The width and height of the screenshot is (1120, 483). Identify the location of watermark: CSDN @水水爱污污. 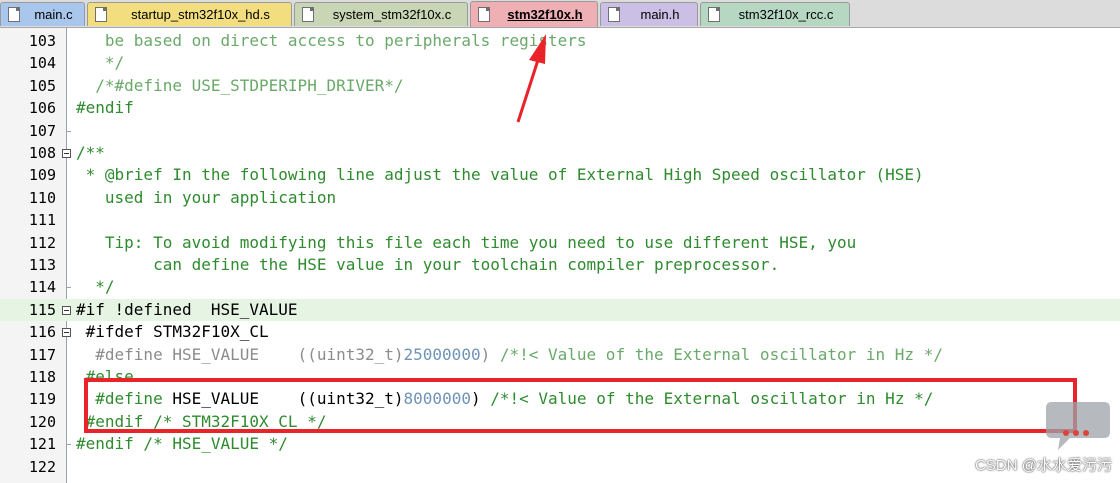
(1043, 465).